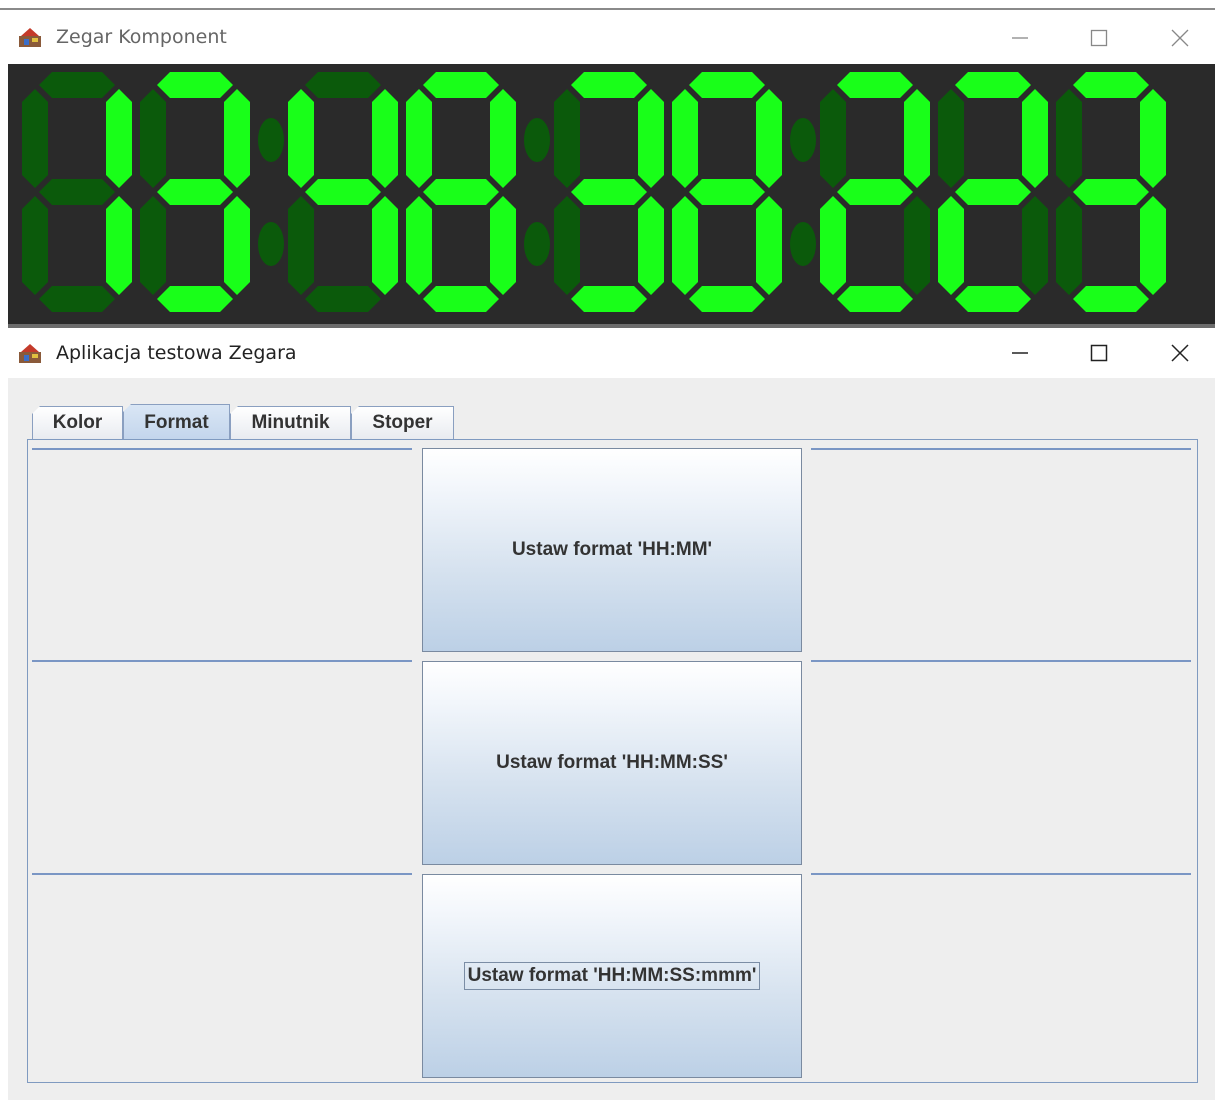  What do you see at coordinates (141, 37) in the screenshot?
I see `clock-window-title: Zegar Komponent` at bounding box center [141, 37].